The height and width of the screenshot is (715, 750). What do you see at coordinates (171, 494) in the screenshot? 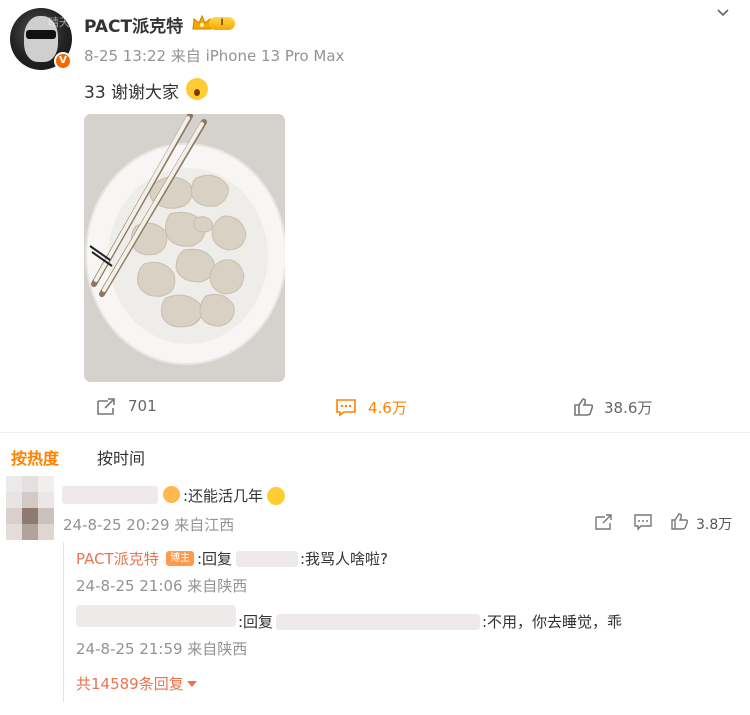
I see `crown-emoji-icon` at bounding box center [171, 494].